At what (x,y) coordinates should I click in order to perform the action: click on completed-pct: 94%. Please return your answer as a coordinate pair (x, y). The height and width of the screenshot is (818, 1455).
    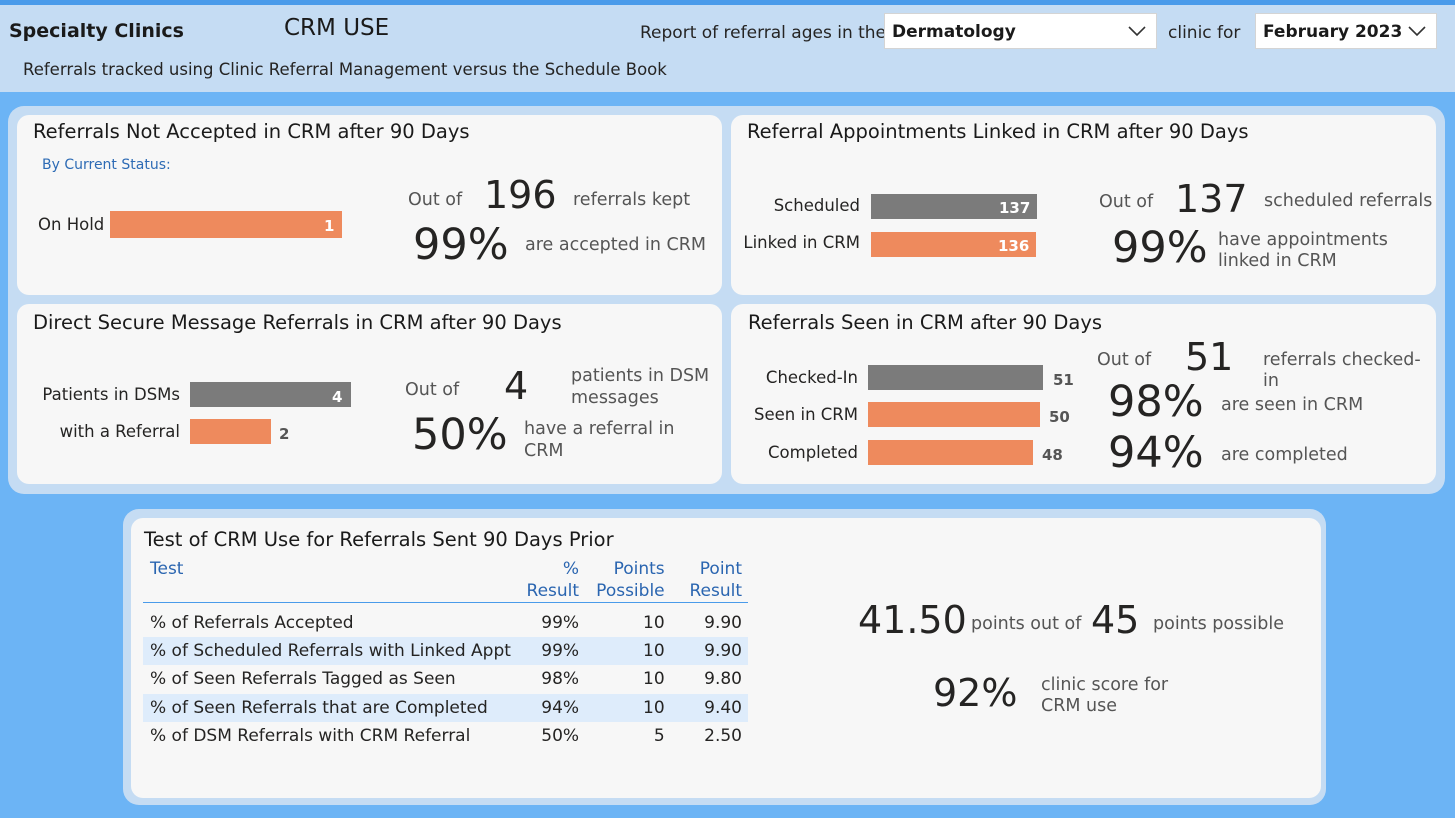
    Looking at the image, I should click on (1156, 453).